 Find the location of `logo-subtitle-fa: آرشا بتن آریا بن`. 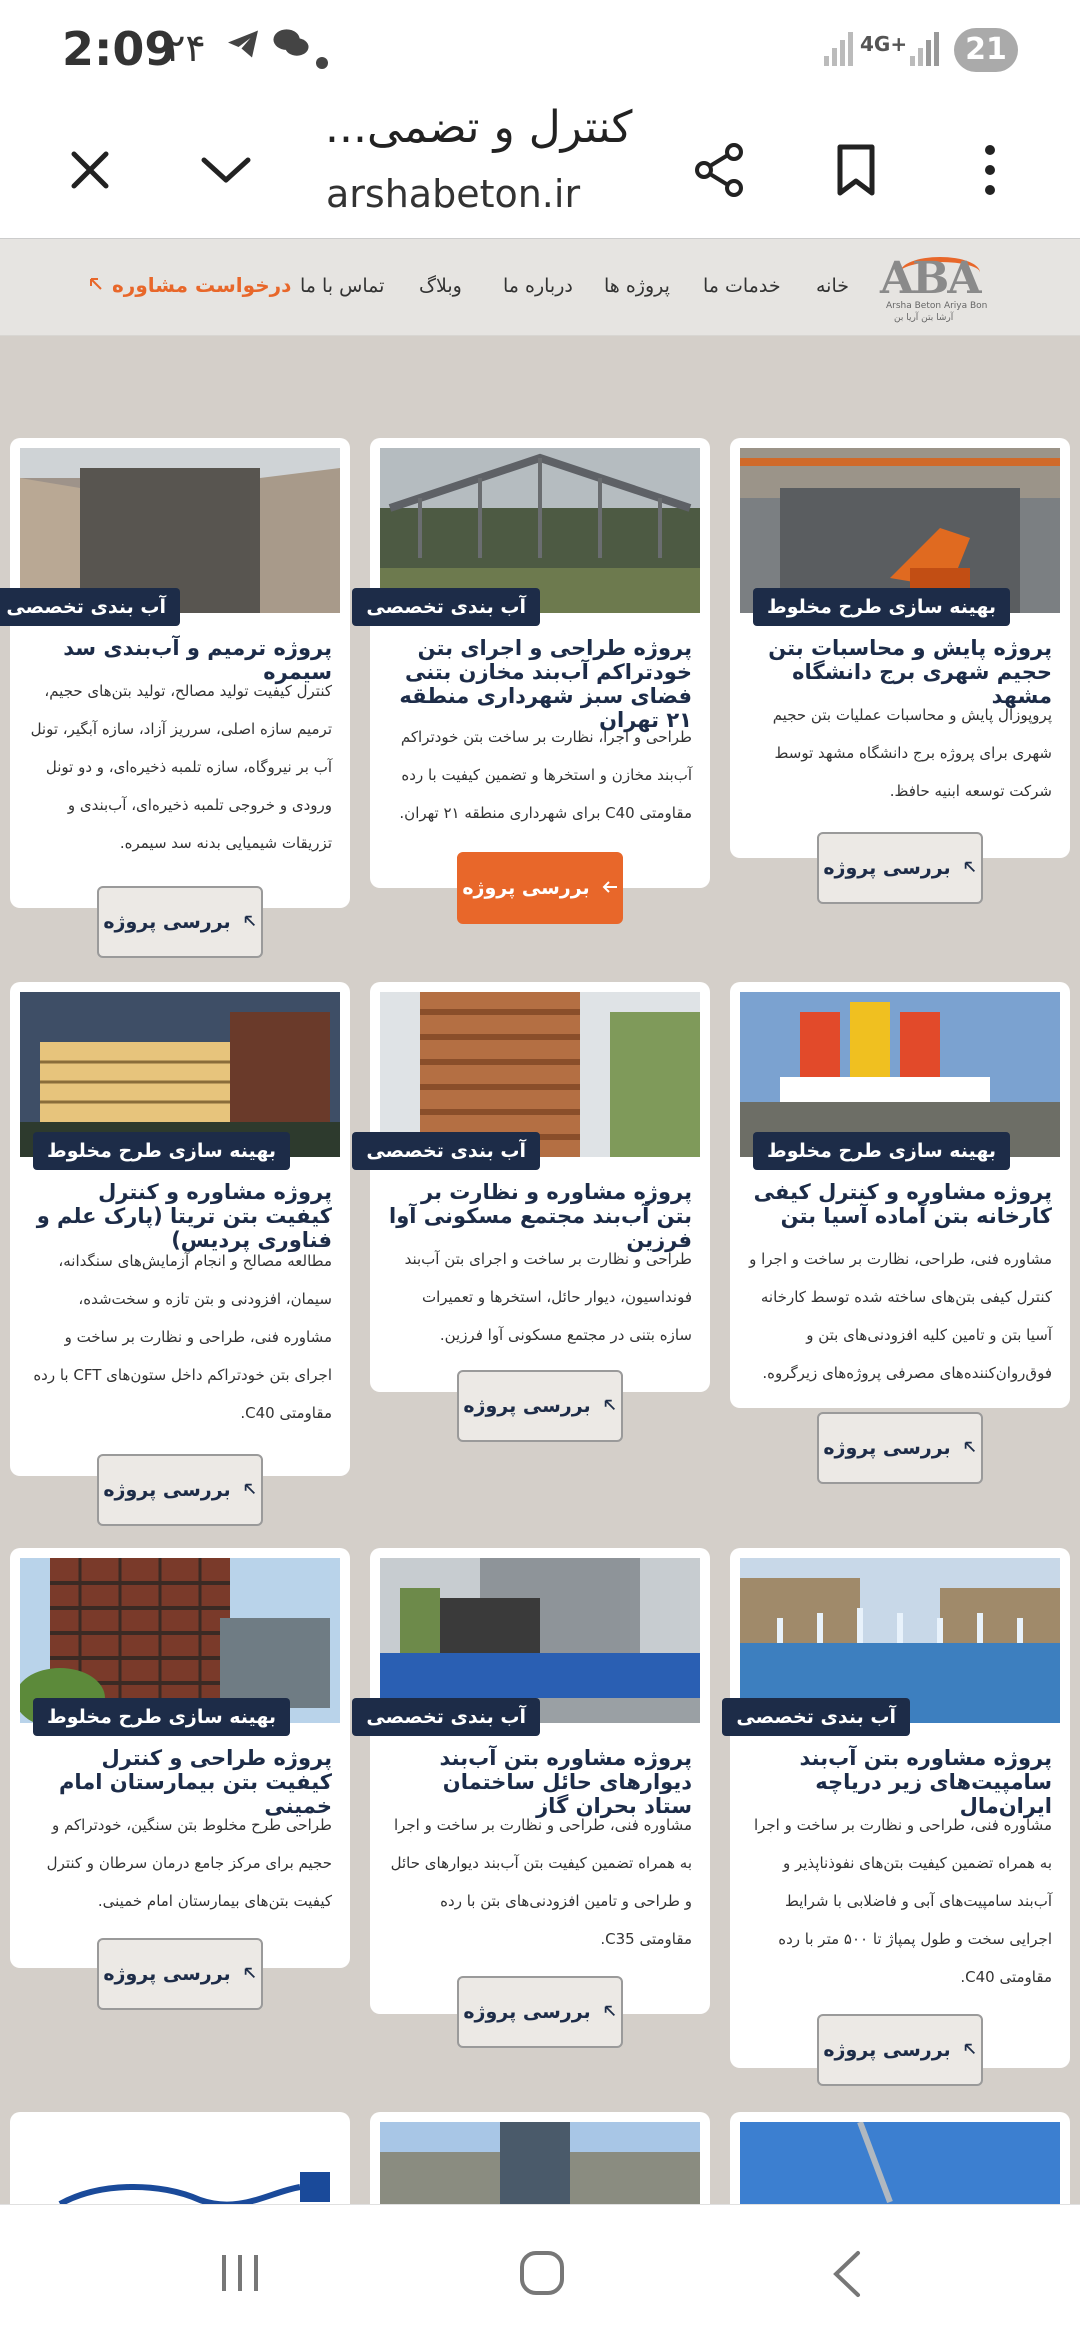

logo-subtitle-fa: آرشا بتن آریا بن is located at coordinates (924, 318).